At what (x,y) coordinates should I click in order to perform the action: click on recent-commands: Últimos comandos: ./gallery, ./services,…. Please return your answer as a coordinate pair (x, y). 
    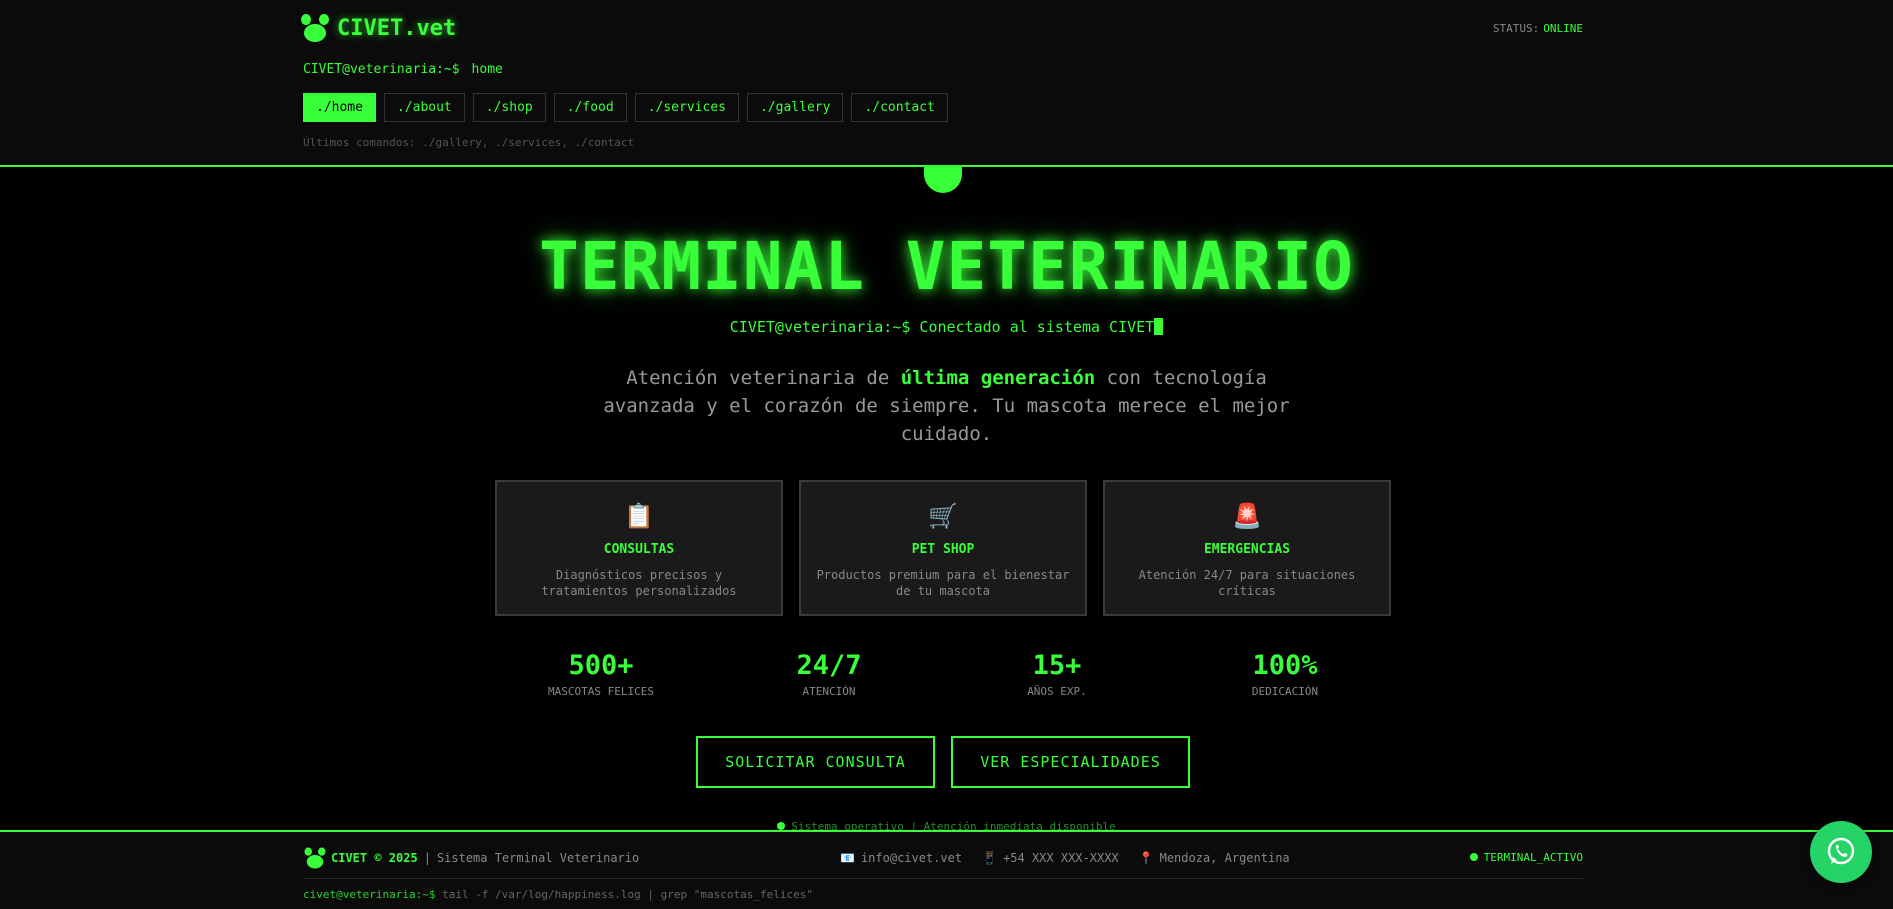
    Looking at the image, I should click on (469, 142).